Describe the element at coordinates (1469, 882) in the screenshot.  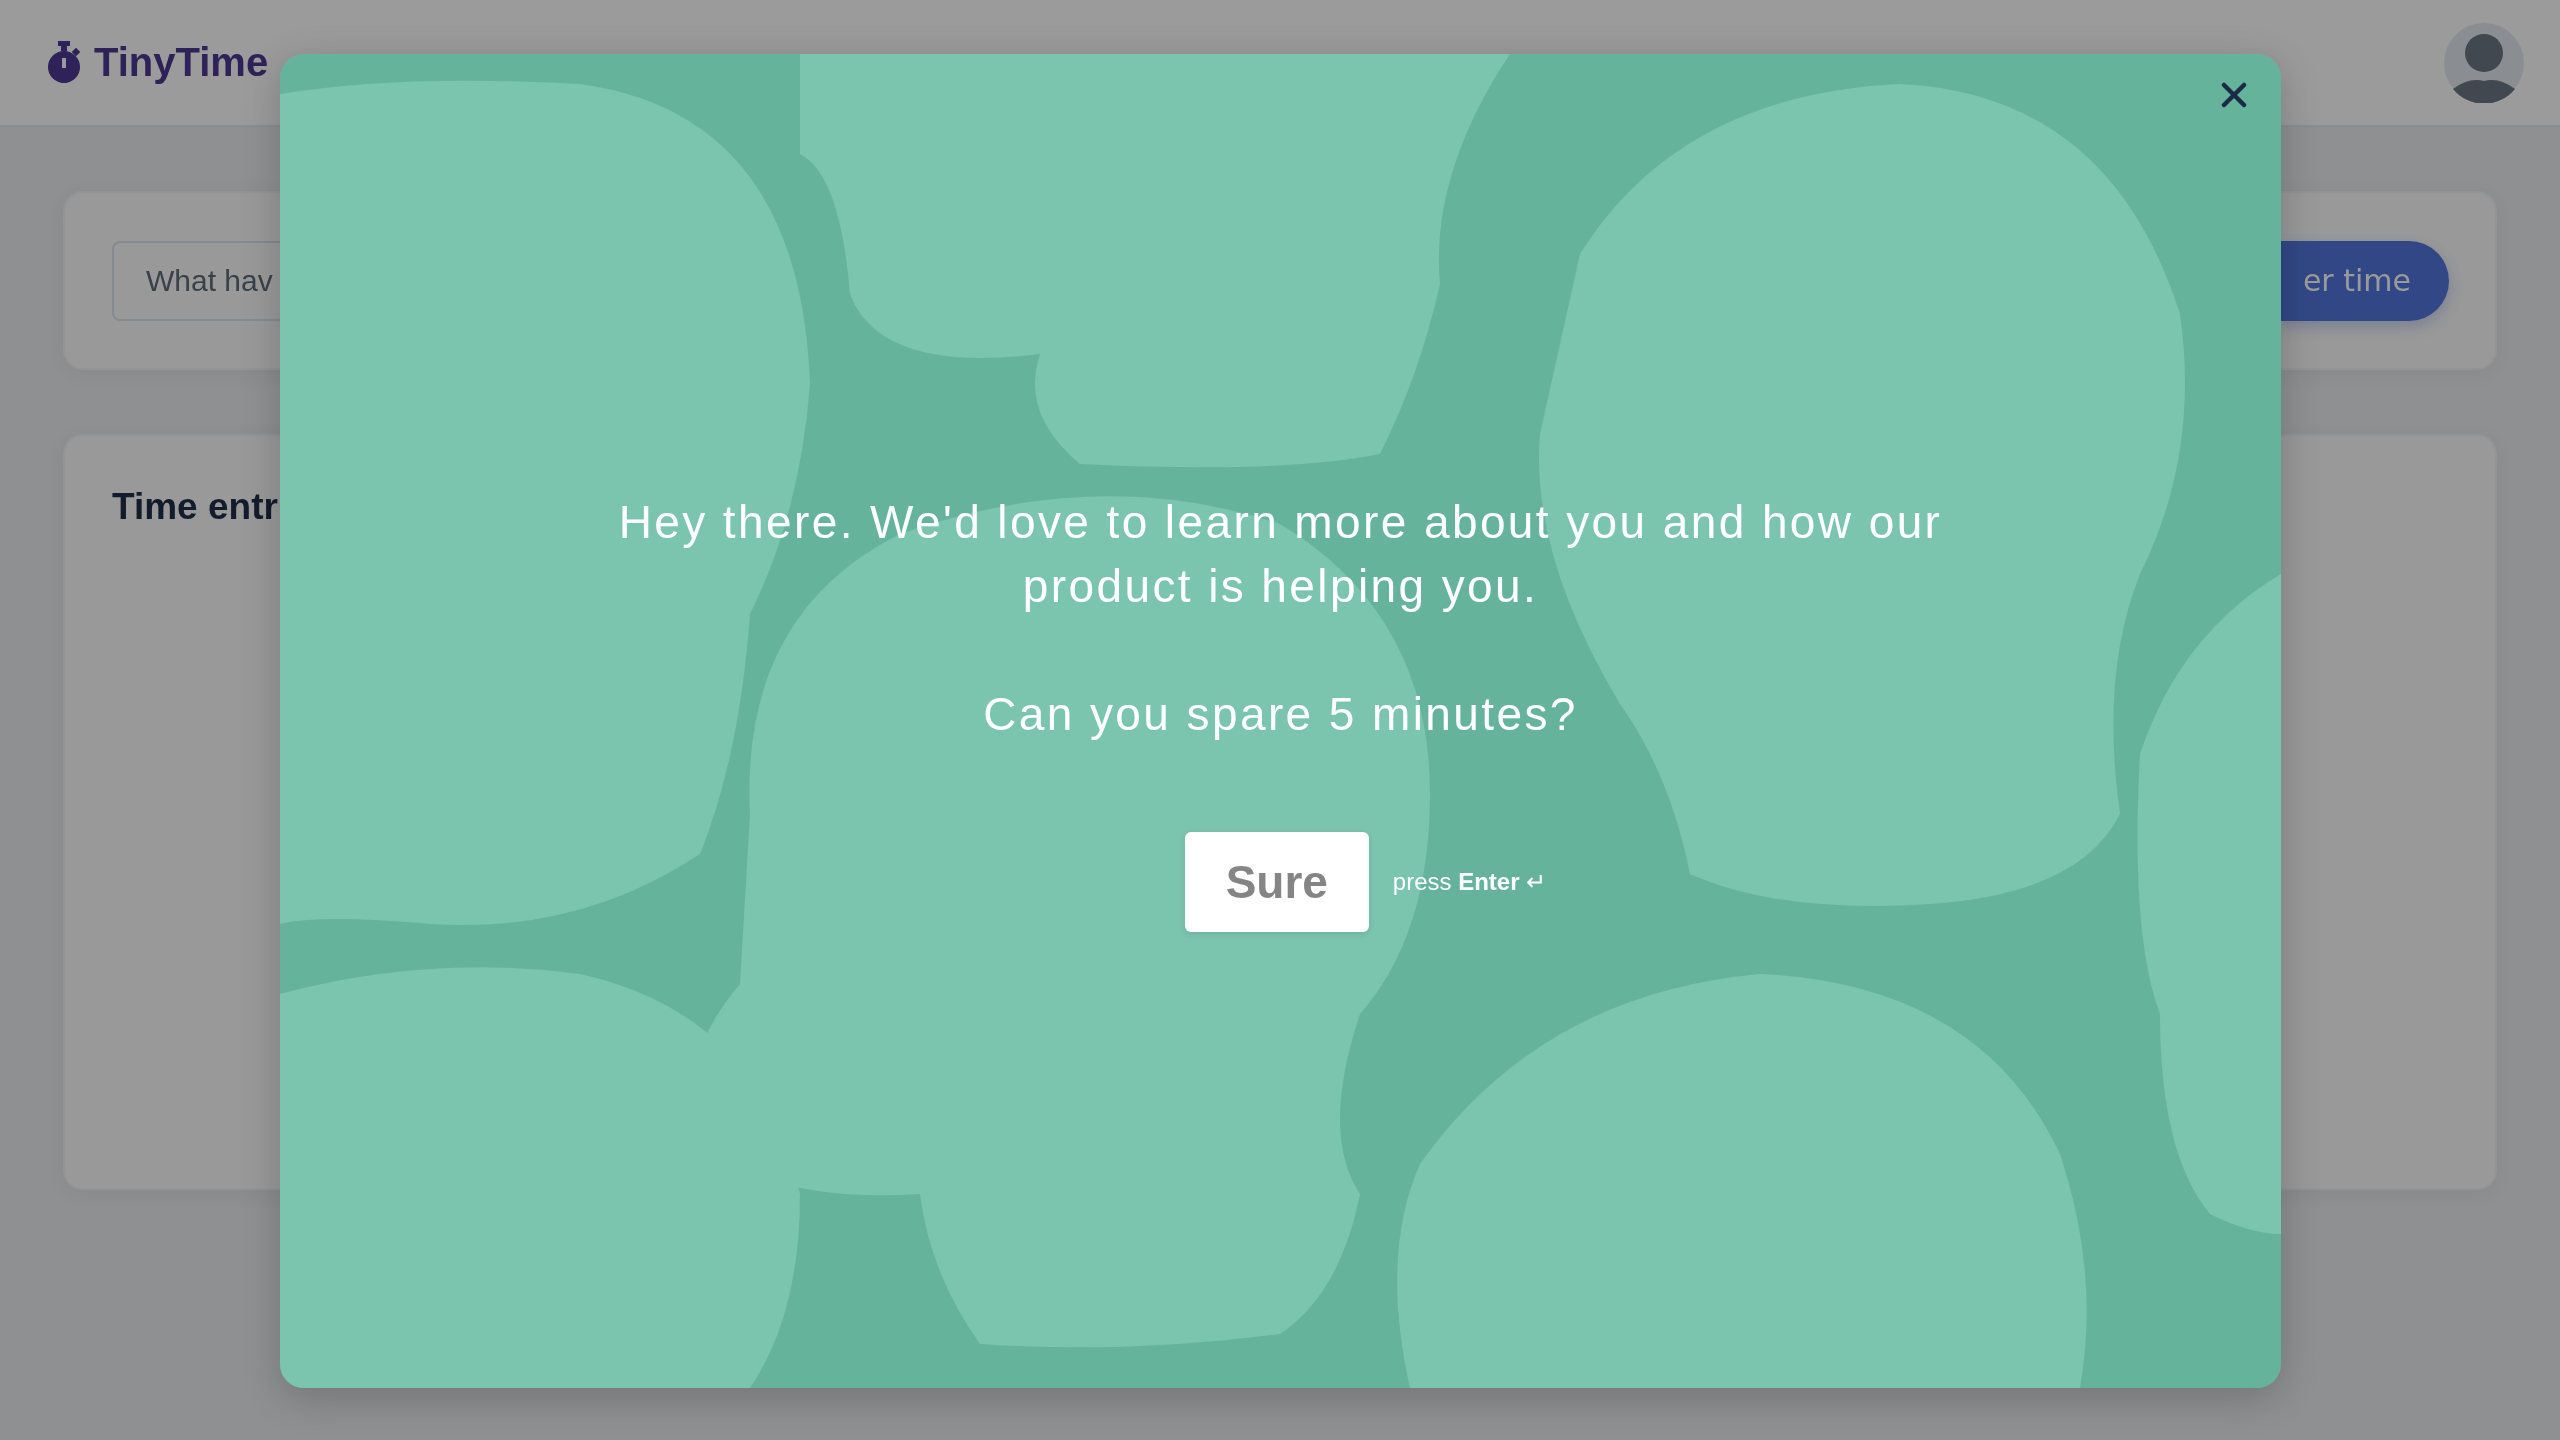
I see `keyboard-hint: press Enter ↵` at that location.